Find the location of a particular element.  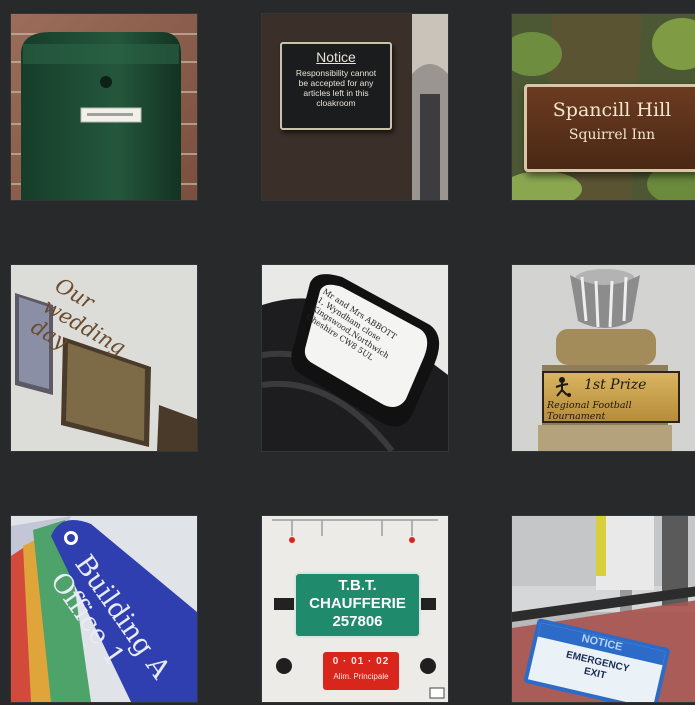

notice-line: Responsibility cannot is located at coordinates (336, 73).